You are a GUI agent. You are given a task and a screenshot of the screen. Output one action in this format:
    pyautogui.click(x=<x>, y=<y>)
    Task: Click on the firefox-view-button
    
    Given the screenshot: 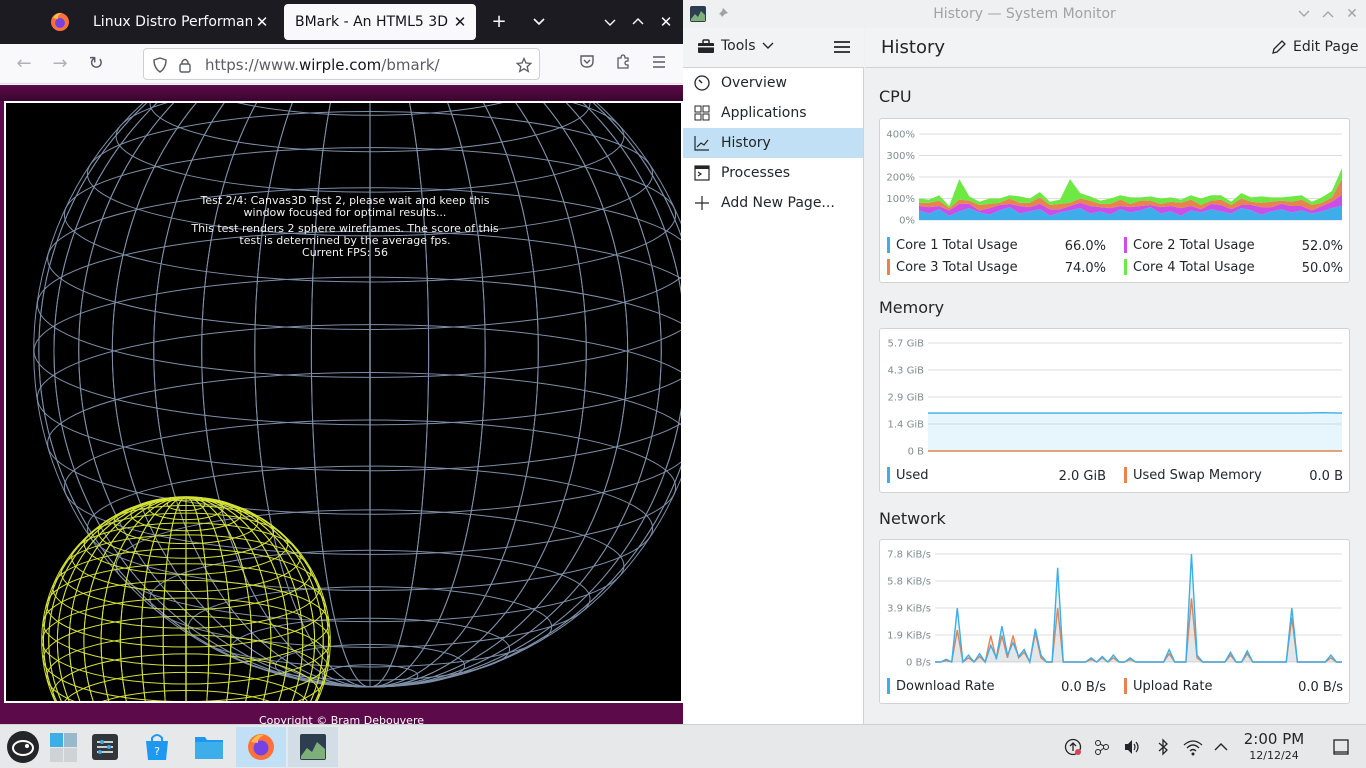 What is the action you would take?
    pyautogui.click(x=60, y=22)
    